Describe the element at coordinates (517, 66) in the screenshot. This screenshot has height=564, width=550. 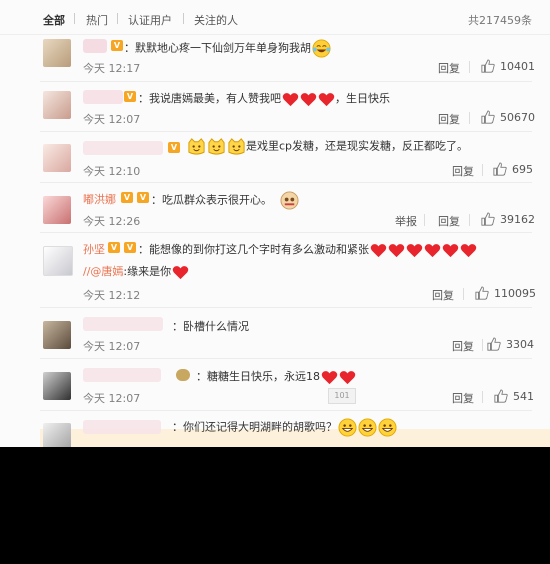
I see `like-count: 10401` at that location.